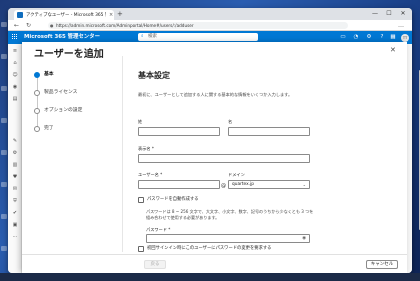  What do you see at coordinates (154, 75) in the screenshot?
I see `section-title: 基本設定` at bounding box center [154, 75].